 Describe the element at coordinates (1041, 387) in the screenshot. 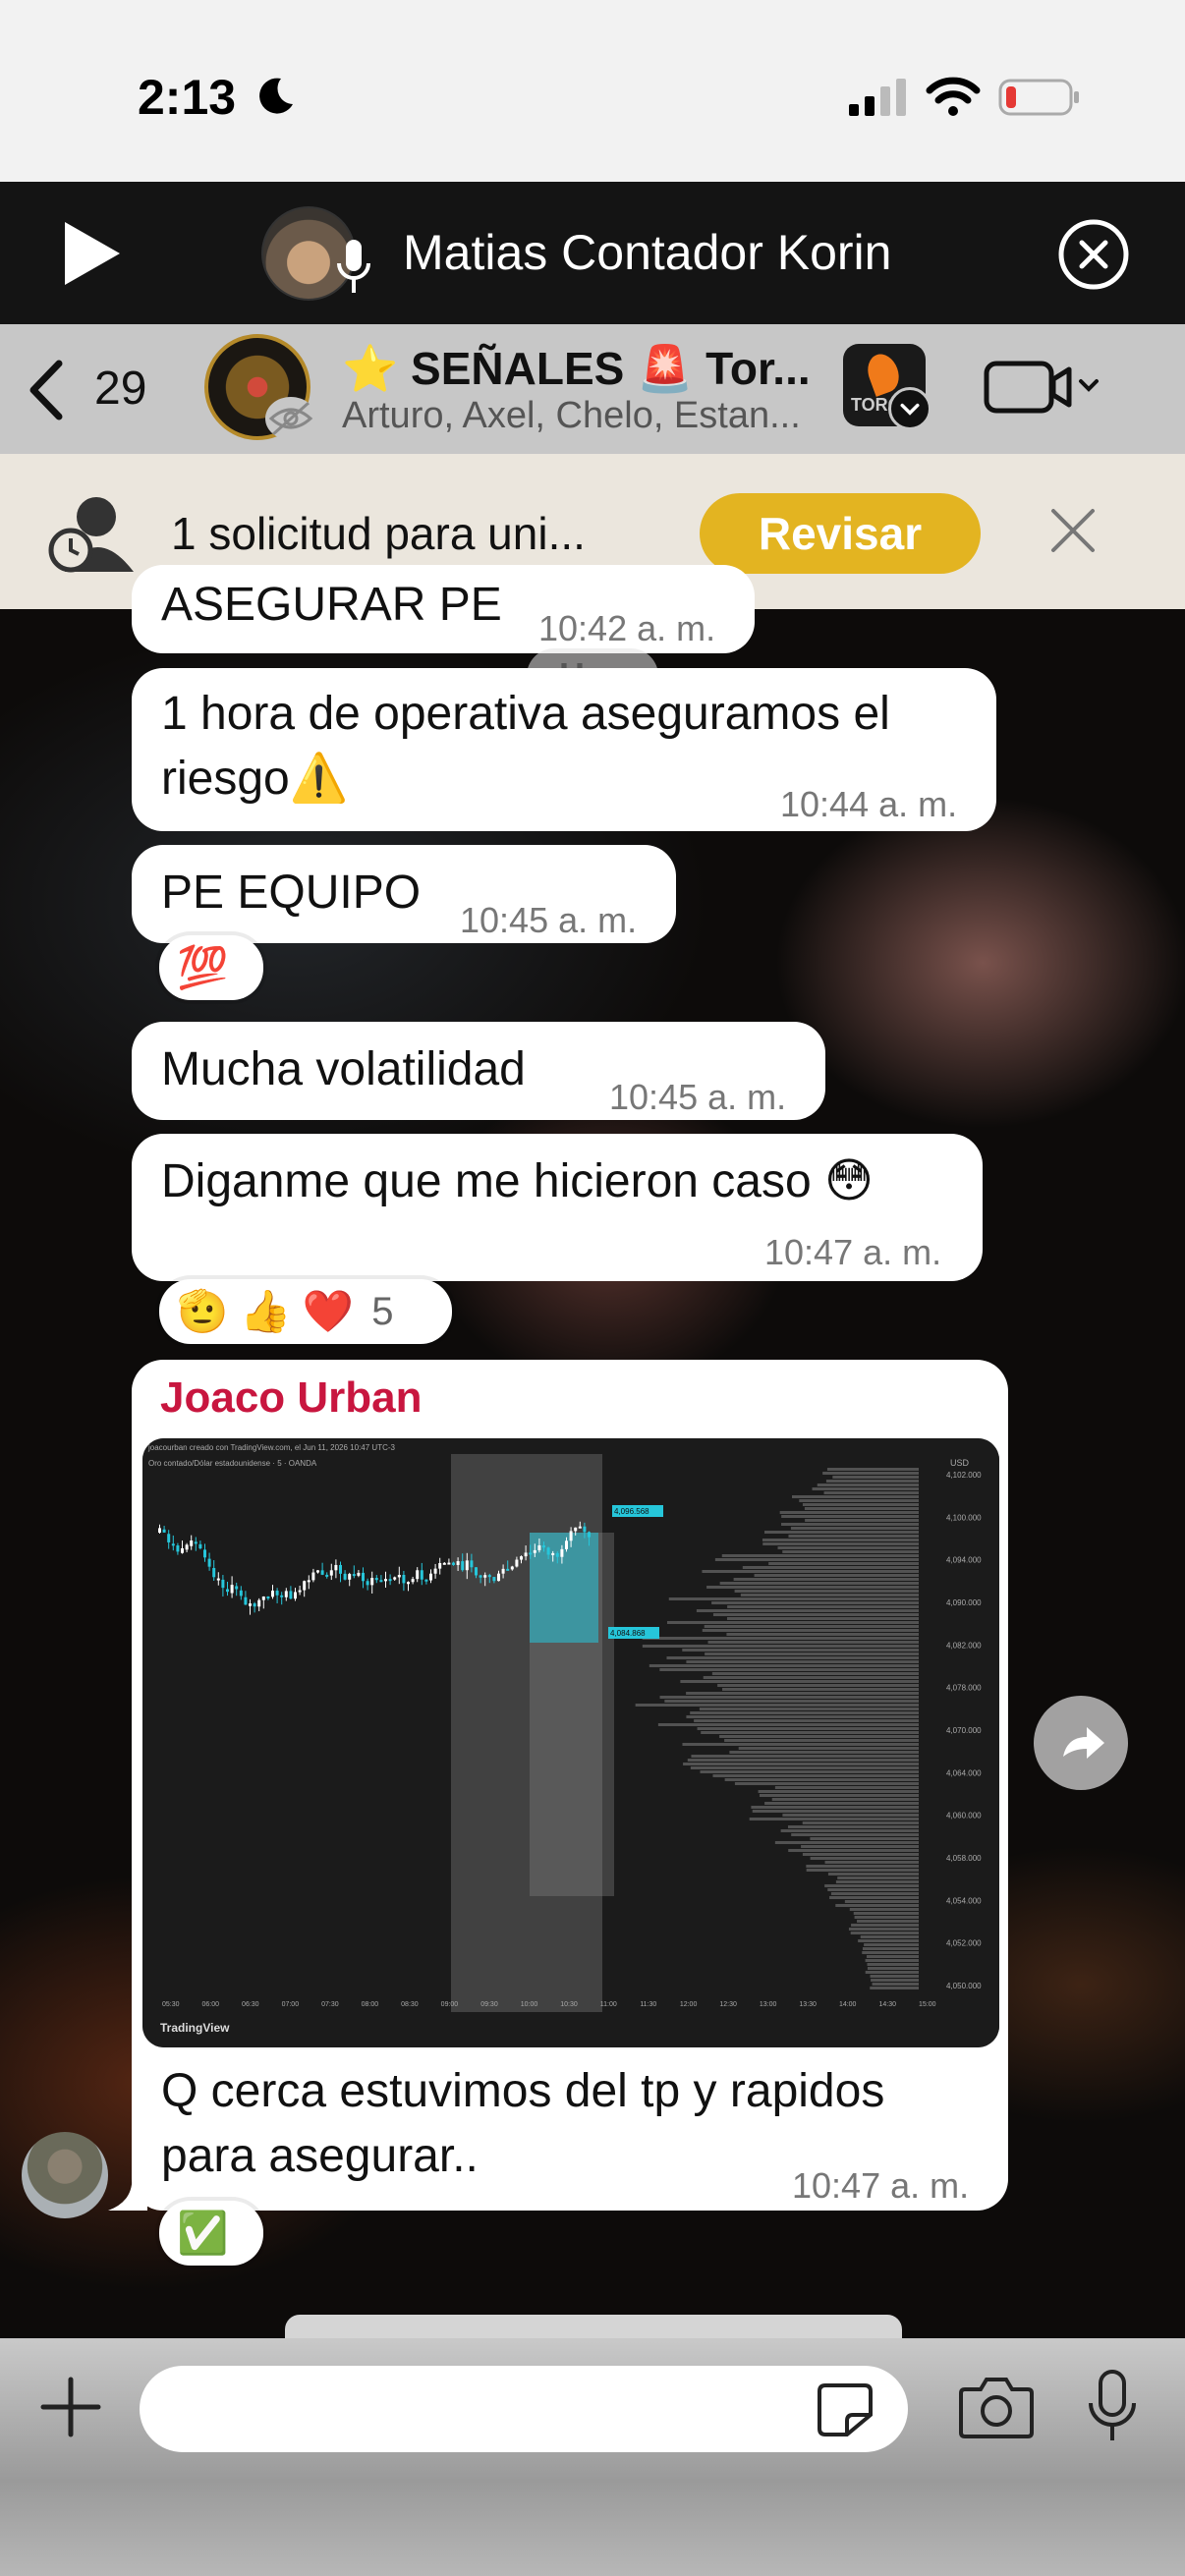

I see `video-call-icon` at that location.